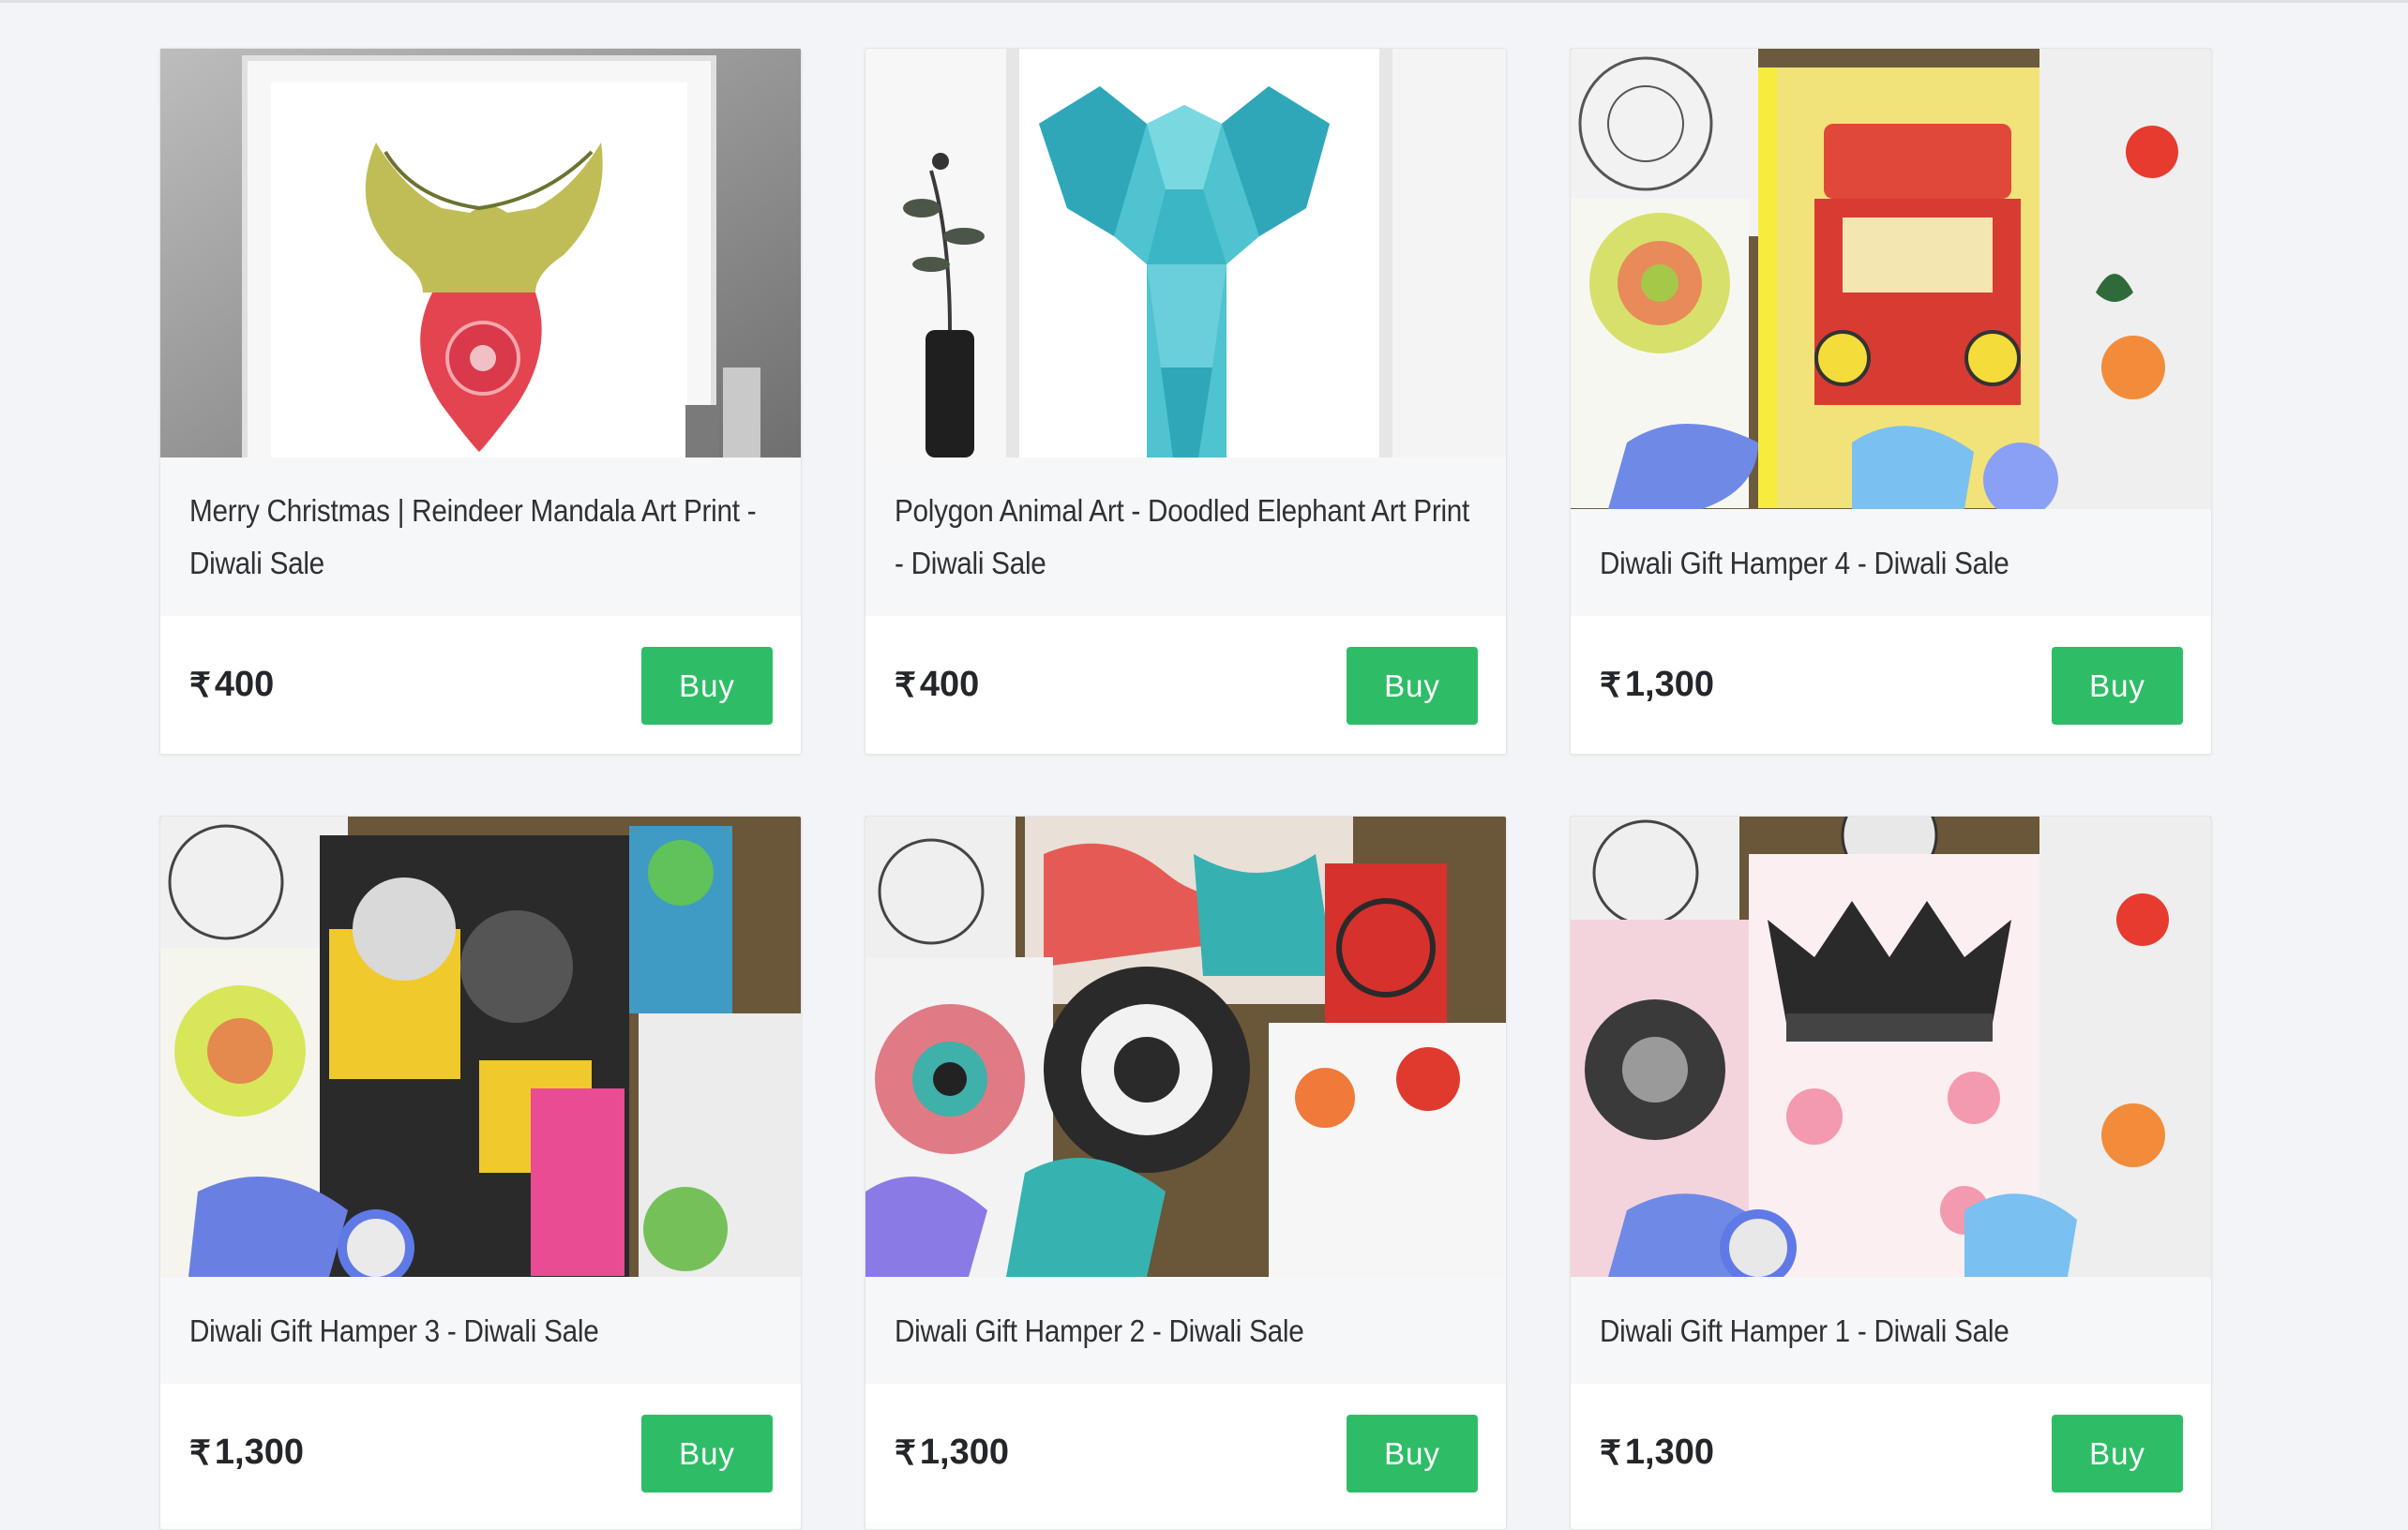 This screenshot has height=1530, width=2408. I want to click on product-title-area: Diwali Gift Hamper 2 - Diwali Sale, so click(1185, 1330).